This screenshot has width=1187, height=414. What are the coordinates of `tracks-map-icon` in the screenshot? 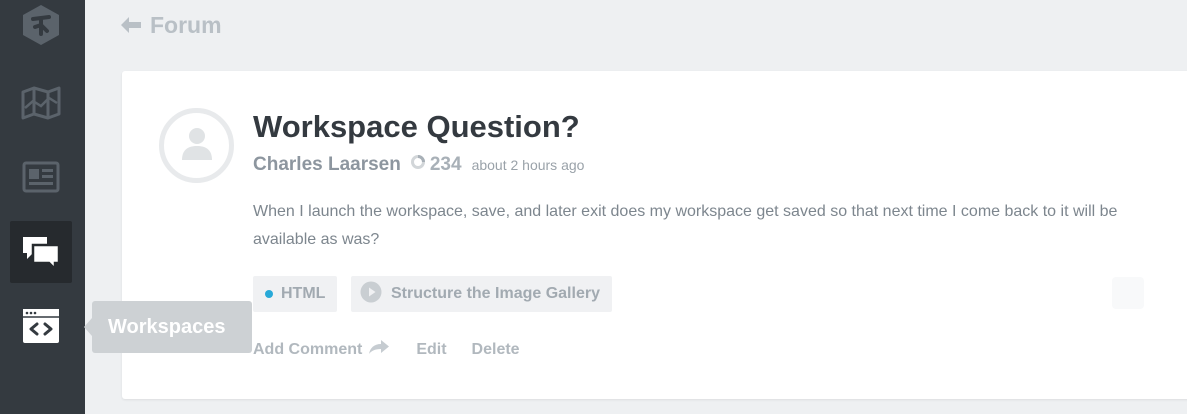 It's located at (41, 103).